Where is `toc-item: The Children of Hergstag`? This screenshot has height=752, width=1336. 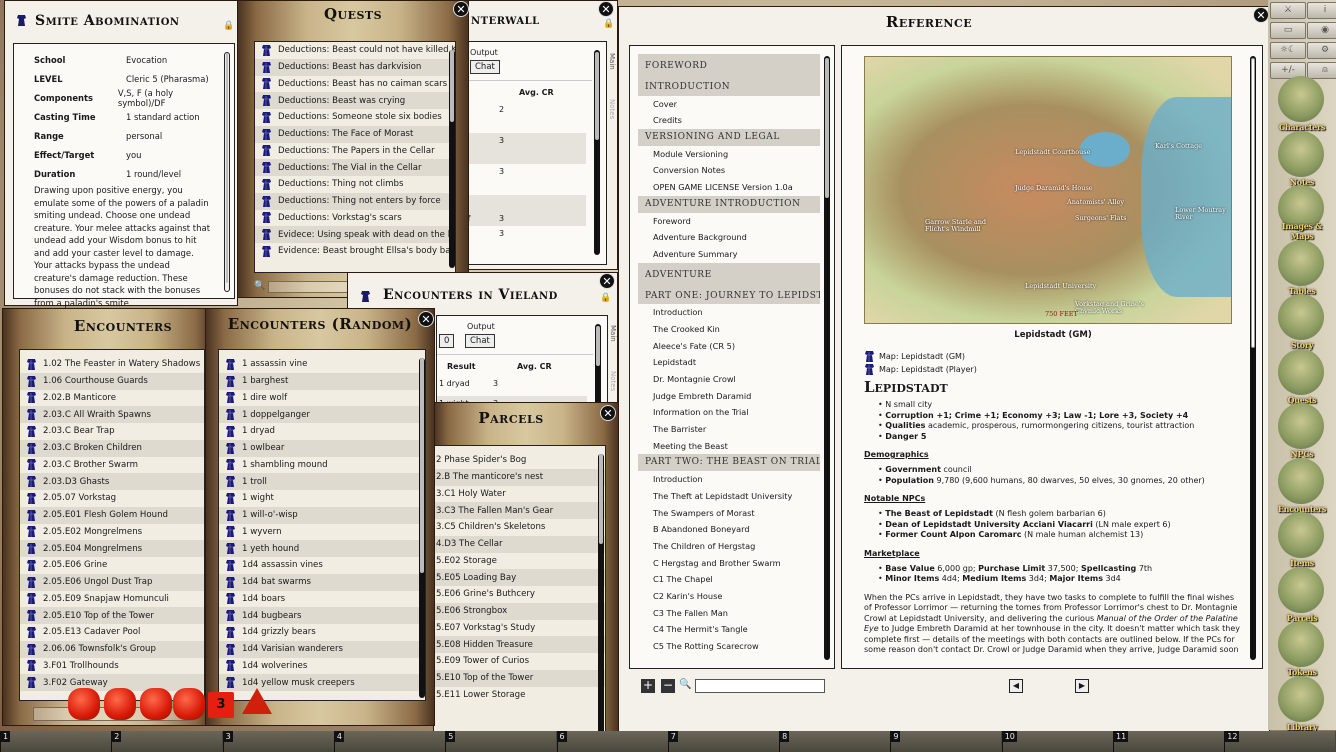
toc-item: The Children of Hergstag is located at coordinates (729, 546).